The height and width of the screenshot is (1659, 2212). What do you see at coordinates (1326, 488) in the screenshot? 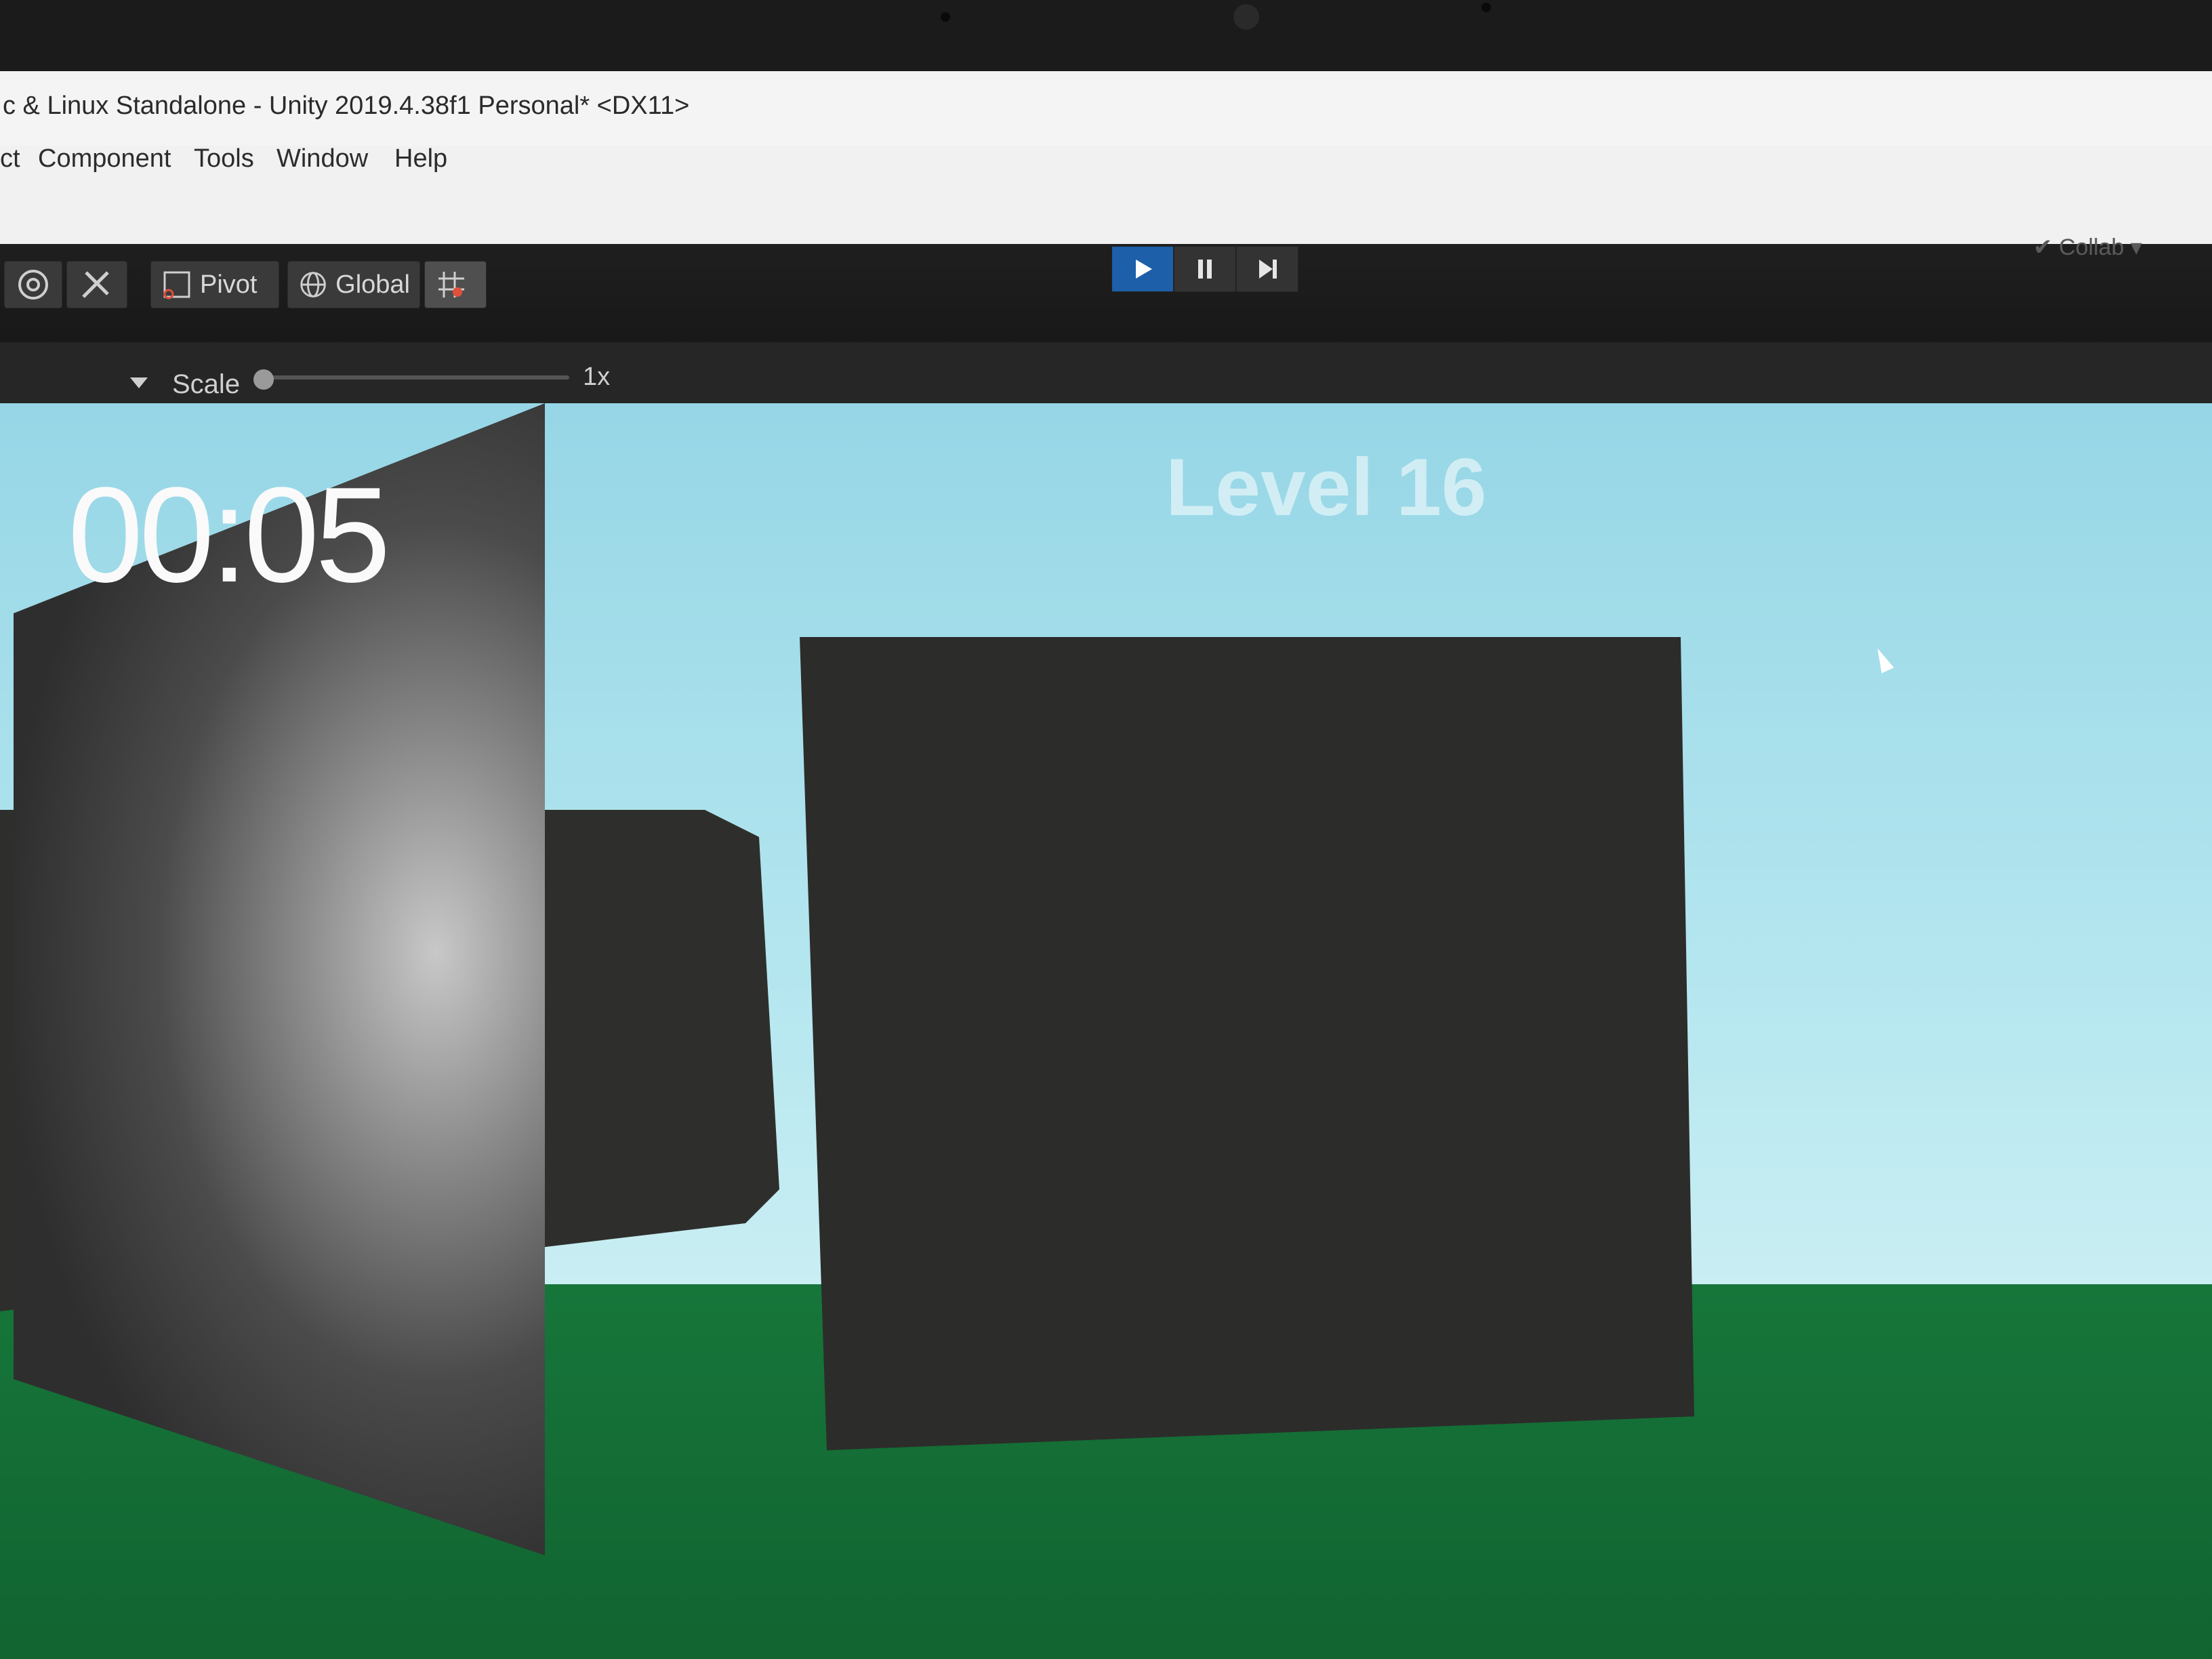
I see `level-text: Level 16` at bounding box center [1326, 488].